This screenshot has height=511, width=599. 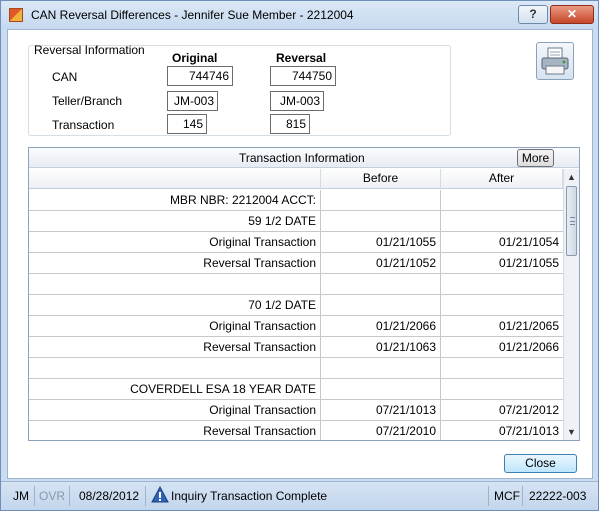 I want to click on close-button: Close, so click(x=540, y=463).